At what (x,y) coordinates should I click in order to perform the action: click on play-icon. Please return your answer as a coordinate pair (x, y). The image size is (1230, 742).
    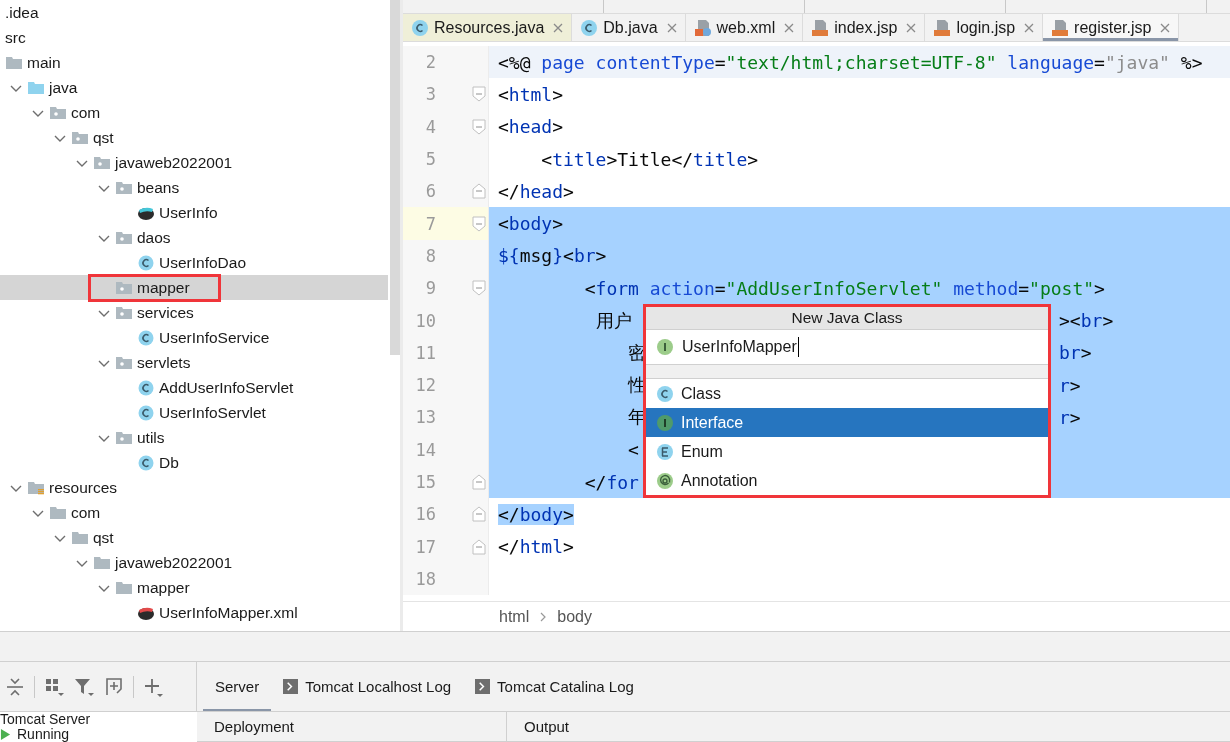
    Looking at the image, I should click on (5, 734).